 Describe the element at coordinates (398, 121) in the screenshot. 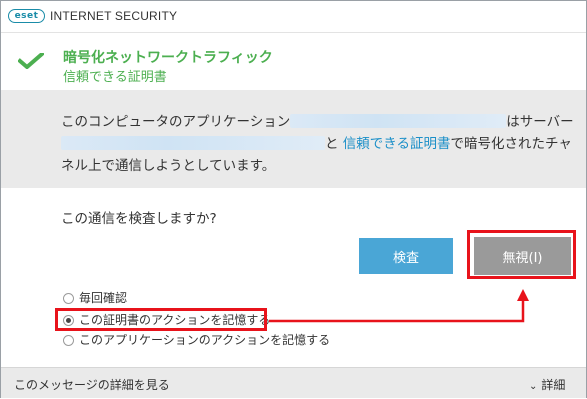

I see `redacted-app-name` at that location.